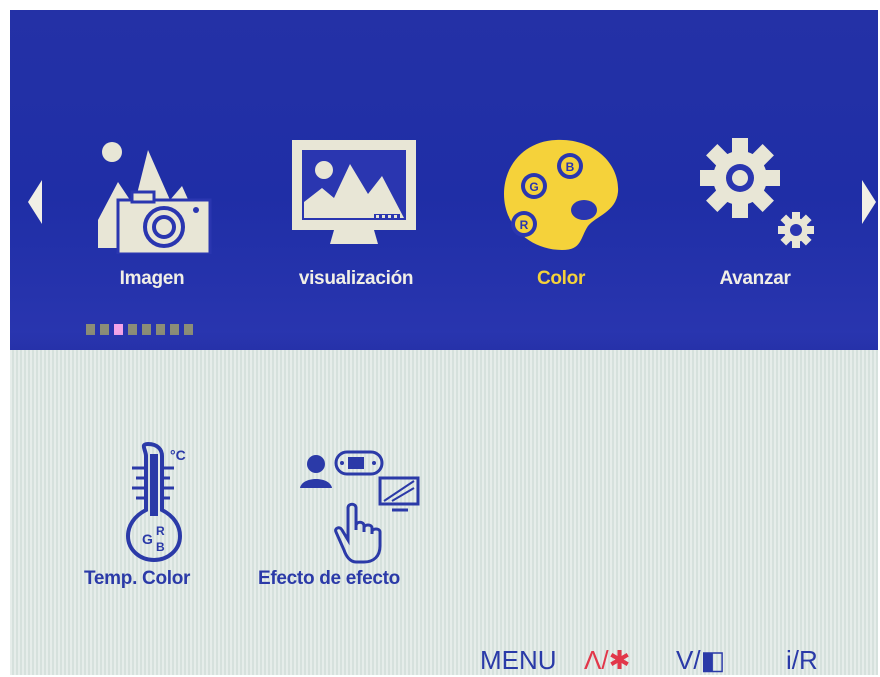 The width and height of the screenshot is (880, 677). Describe the element at coordinates (152, 278) in the screenshot. I see `tab-imagen-label: Imagen` at that location.